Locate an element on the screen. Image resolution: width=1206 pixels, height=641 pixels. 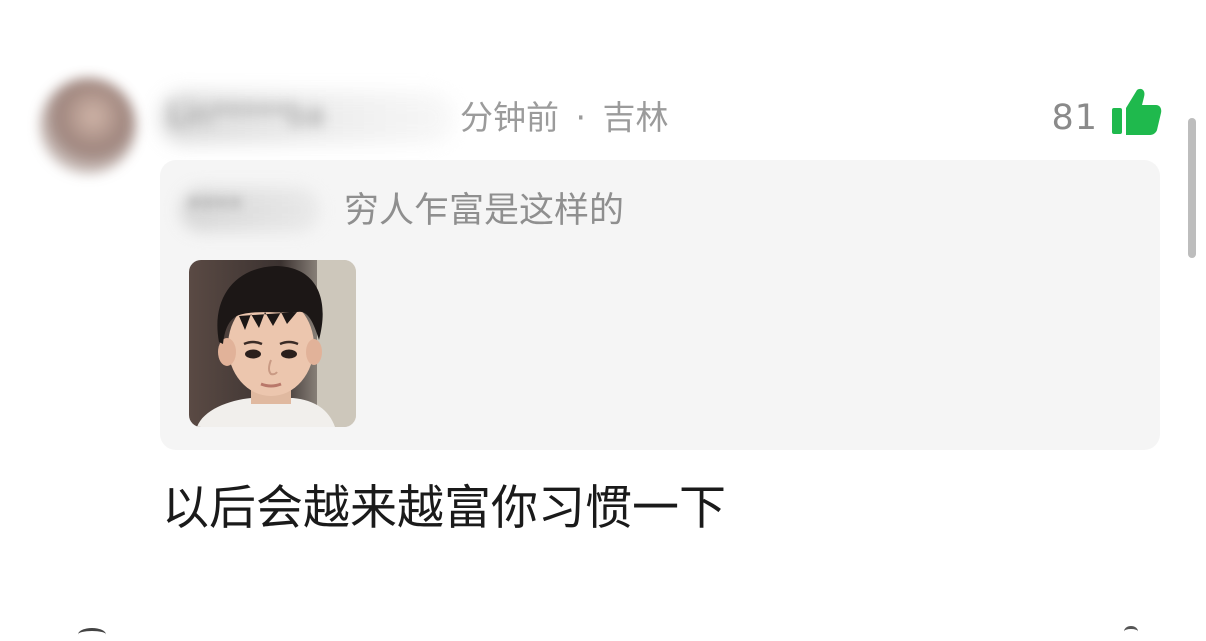
commenter-username: Lin*****ba is located at coordinates (246, 115).